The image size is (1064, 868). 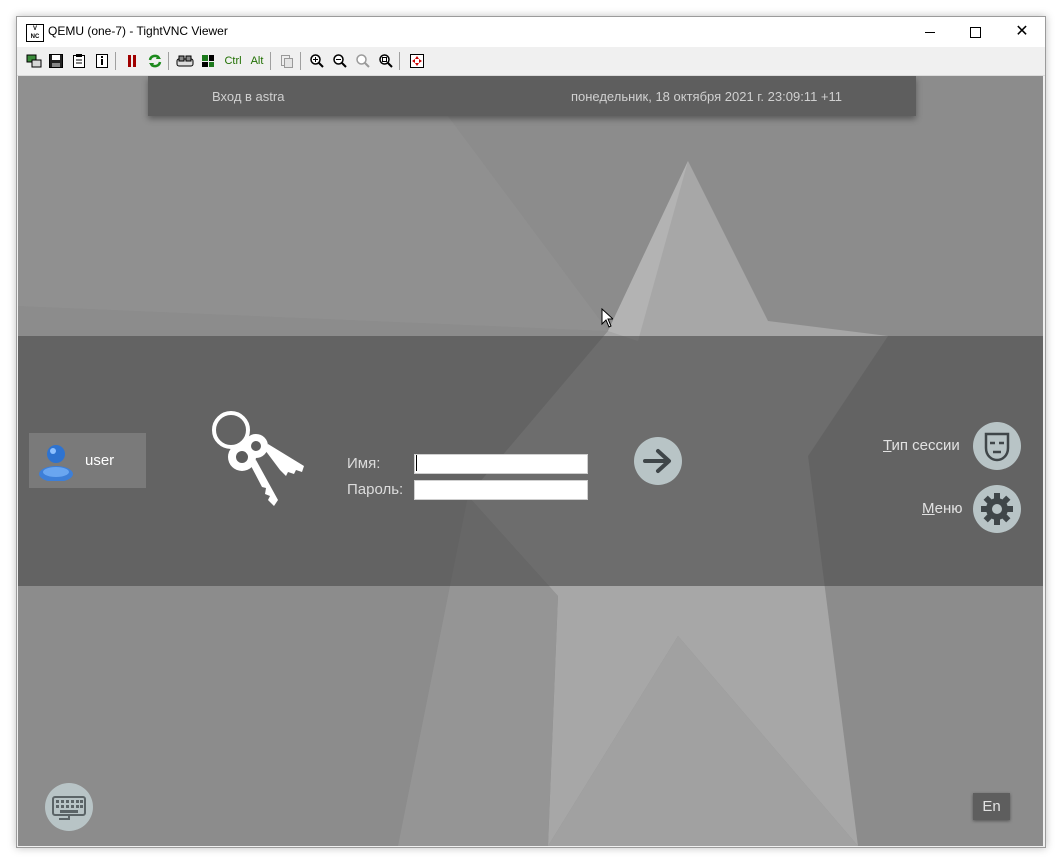 What do you see at coordinates (531, 61) in the screenshot?
I see `vnc-toolbar: Ctrl Alt` at bounding box center [531, 61].